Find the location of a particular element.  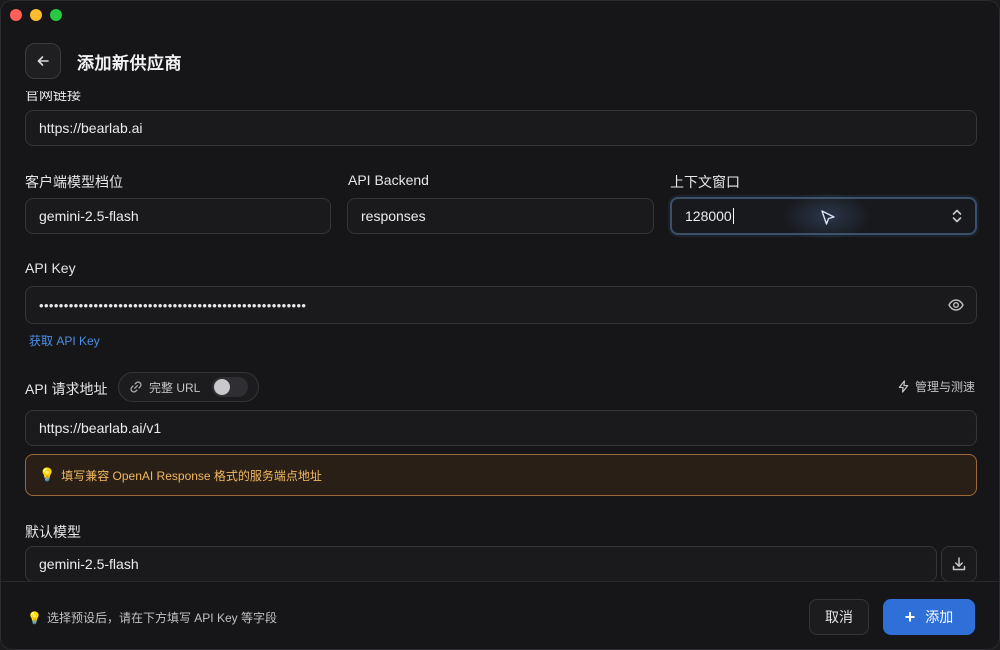

full-url-switch is located at coordinates (230, 387).